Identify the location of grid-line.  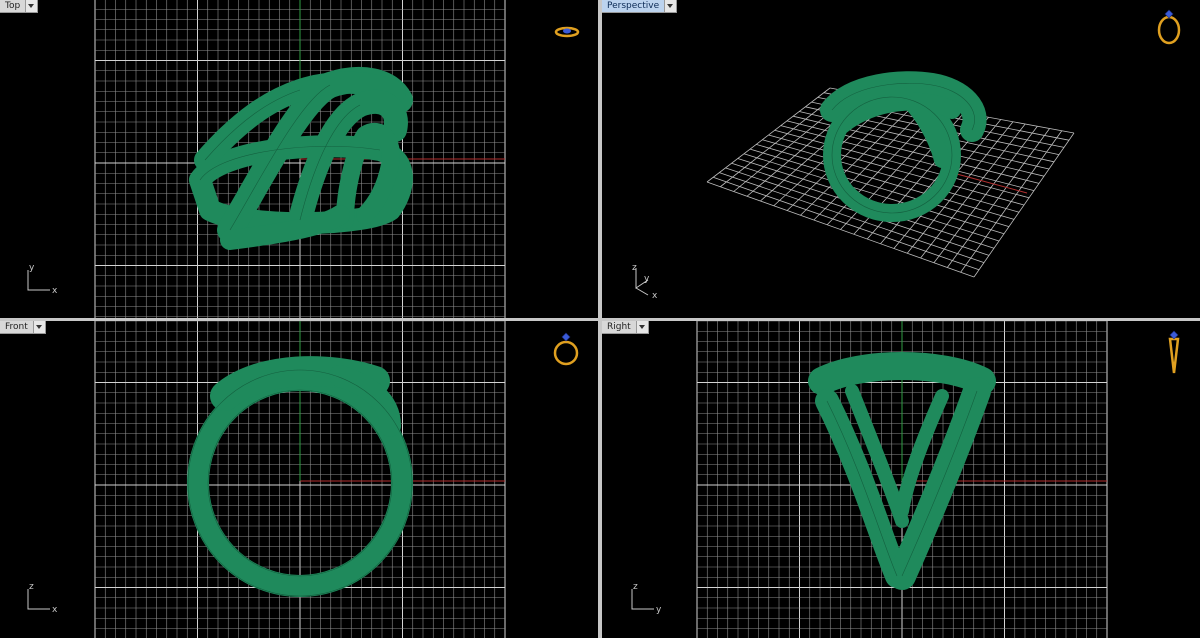
(1024, 205).